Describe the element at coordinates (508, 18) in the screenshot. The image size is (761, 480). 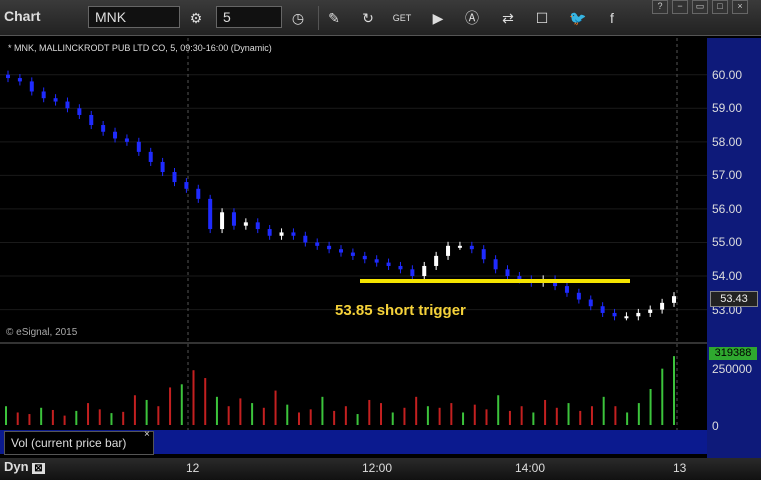
I see `link-icon: ⇄` at that location.